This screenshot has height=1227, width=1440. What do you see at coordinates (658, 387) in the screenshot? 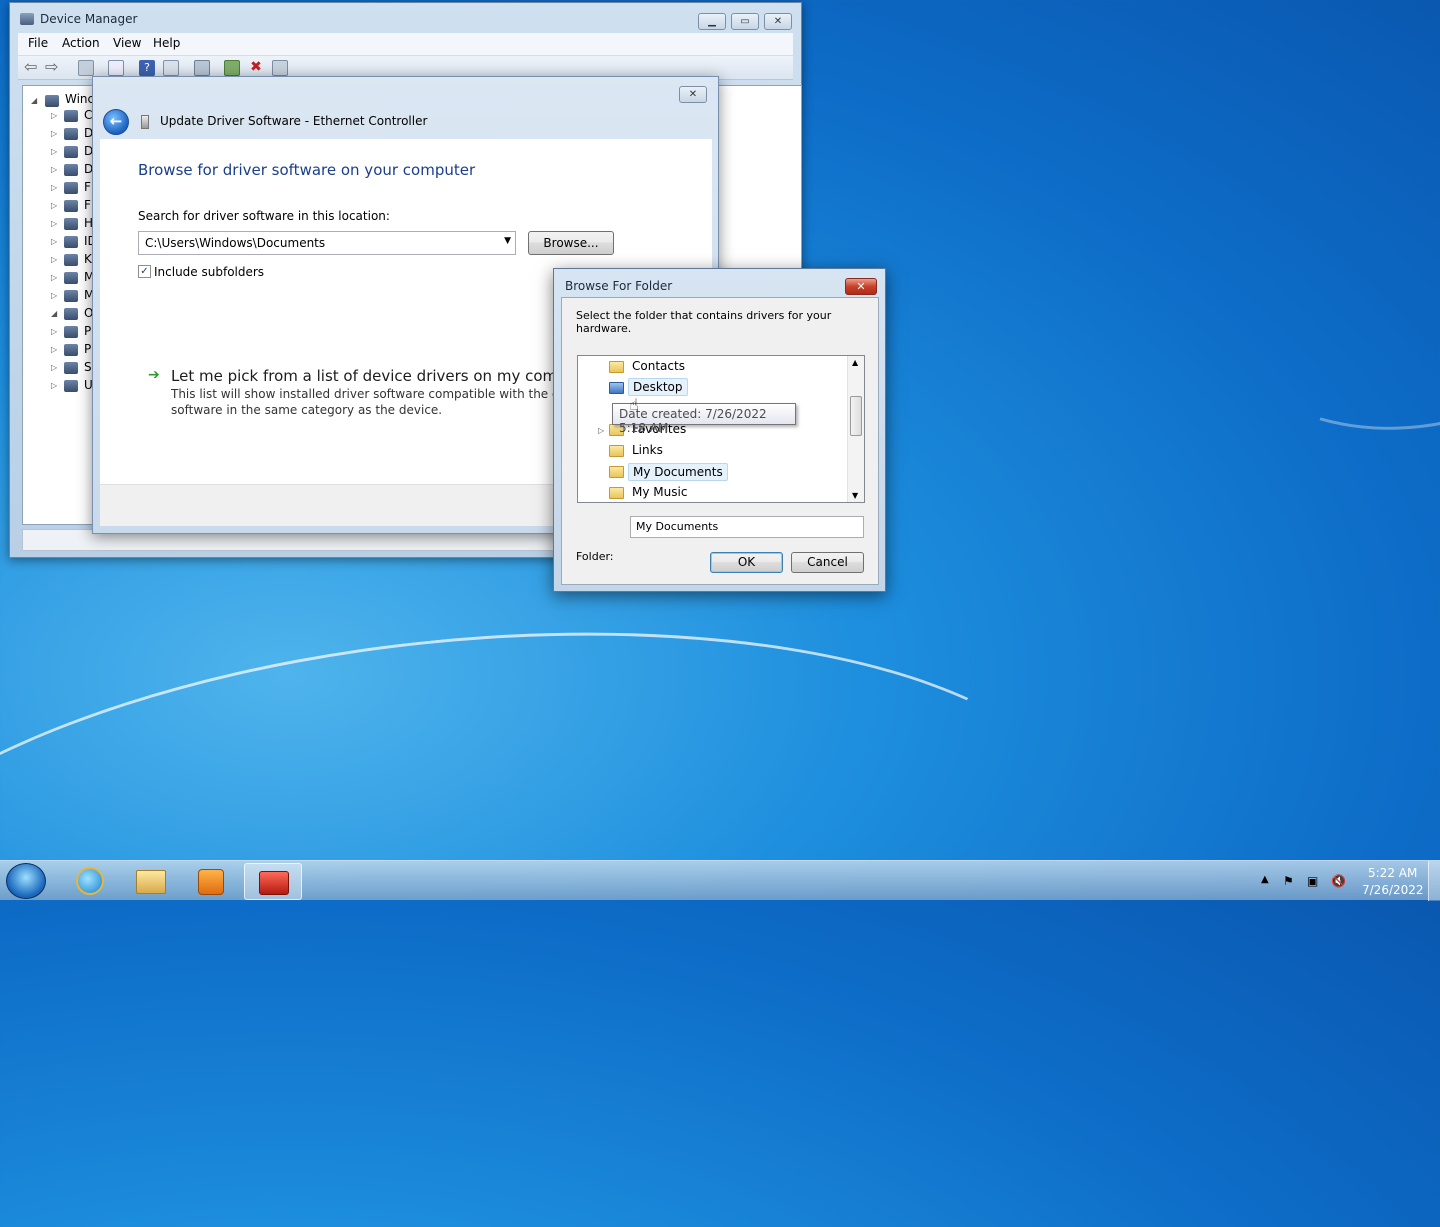
I see `folder-item-desktop: Desktop` at bounding box center [658, 387].